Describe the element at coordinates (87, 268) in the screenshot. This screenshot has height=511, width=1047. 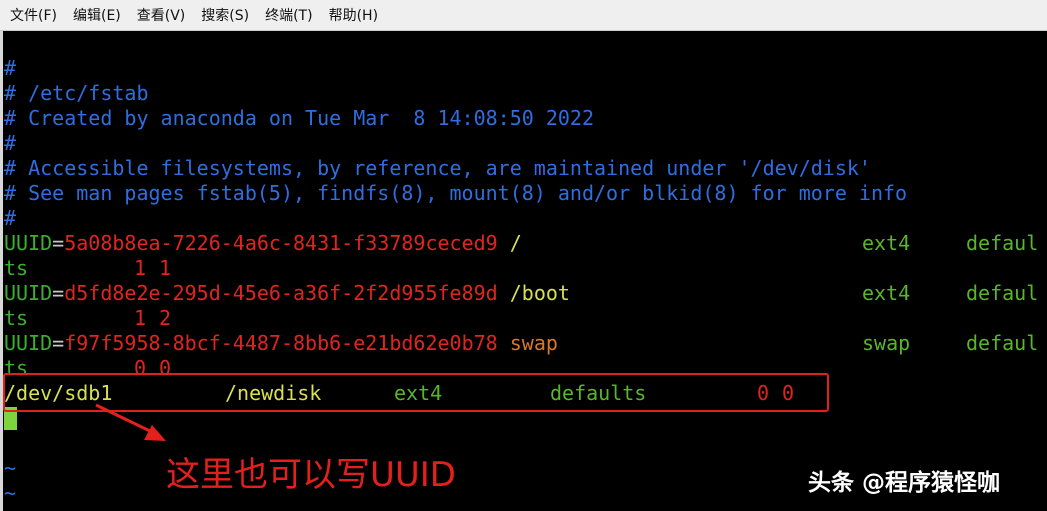
I see `fstab-entry-root-wrap: ts 1 1` at that location.